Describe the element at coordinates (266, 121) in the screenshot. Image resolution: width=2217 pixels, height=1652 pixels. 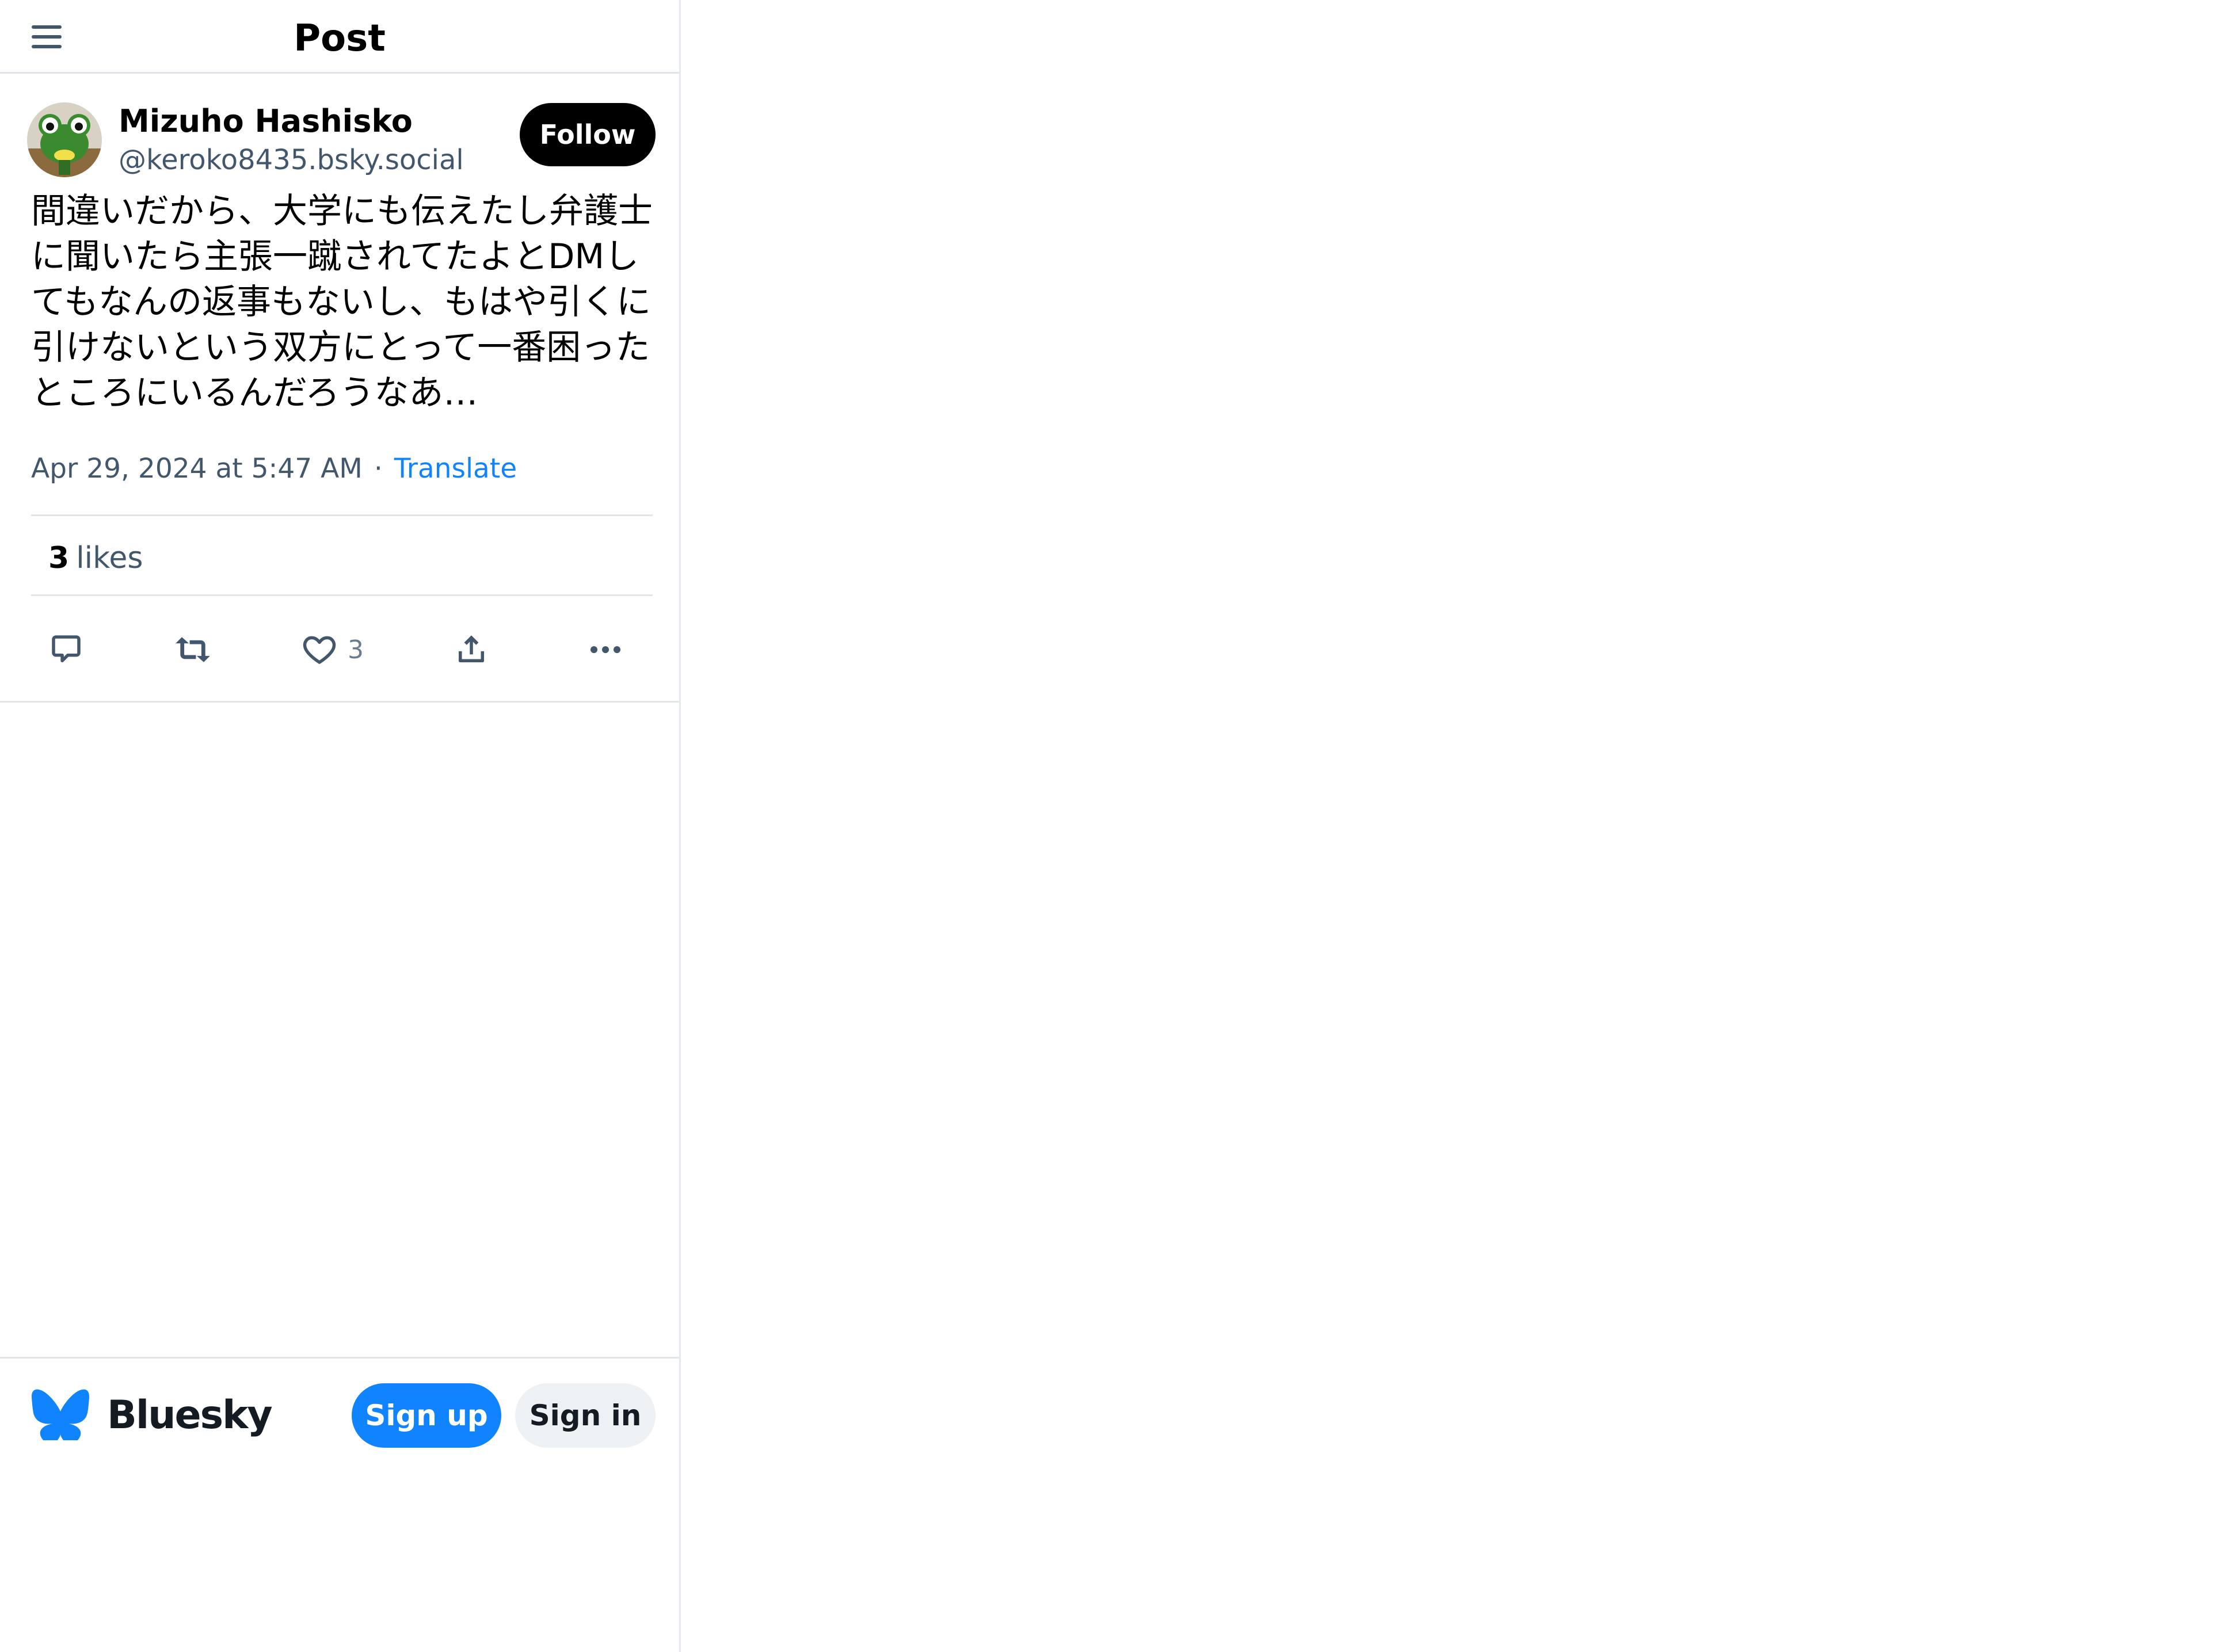
I see `author-display-name: Mizuho Hashisko` at that location.